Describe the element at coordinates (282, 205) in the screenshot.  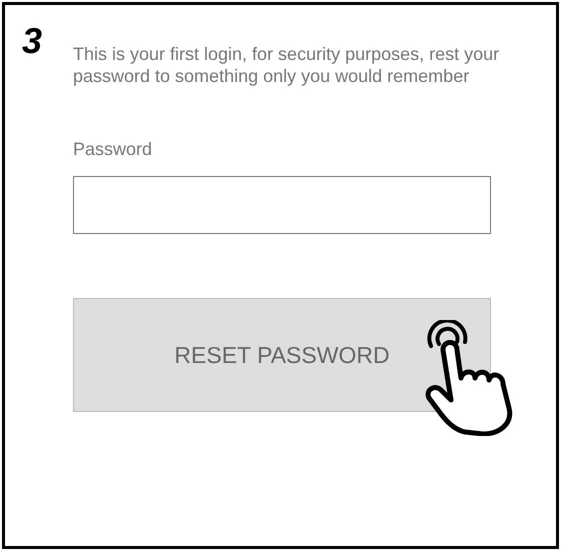
I see `password-field` at that location.